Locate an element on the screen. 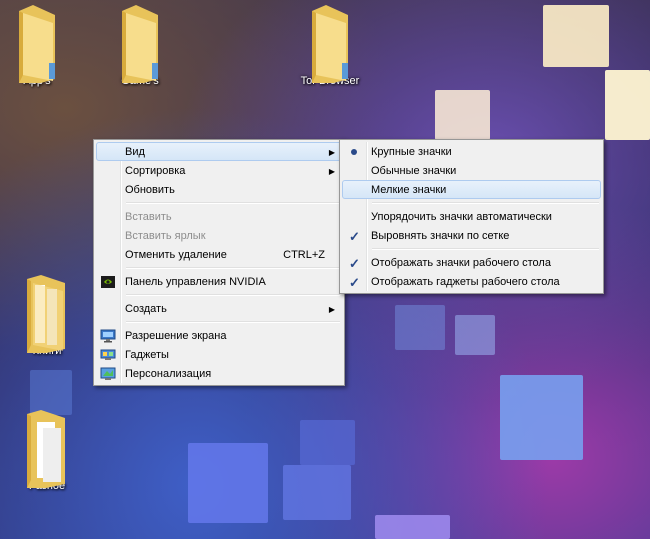 The height and width of the screenshot is (539, 650). desktop-icon-misc: Разное is located at coordinates (47, 450).